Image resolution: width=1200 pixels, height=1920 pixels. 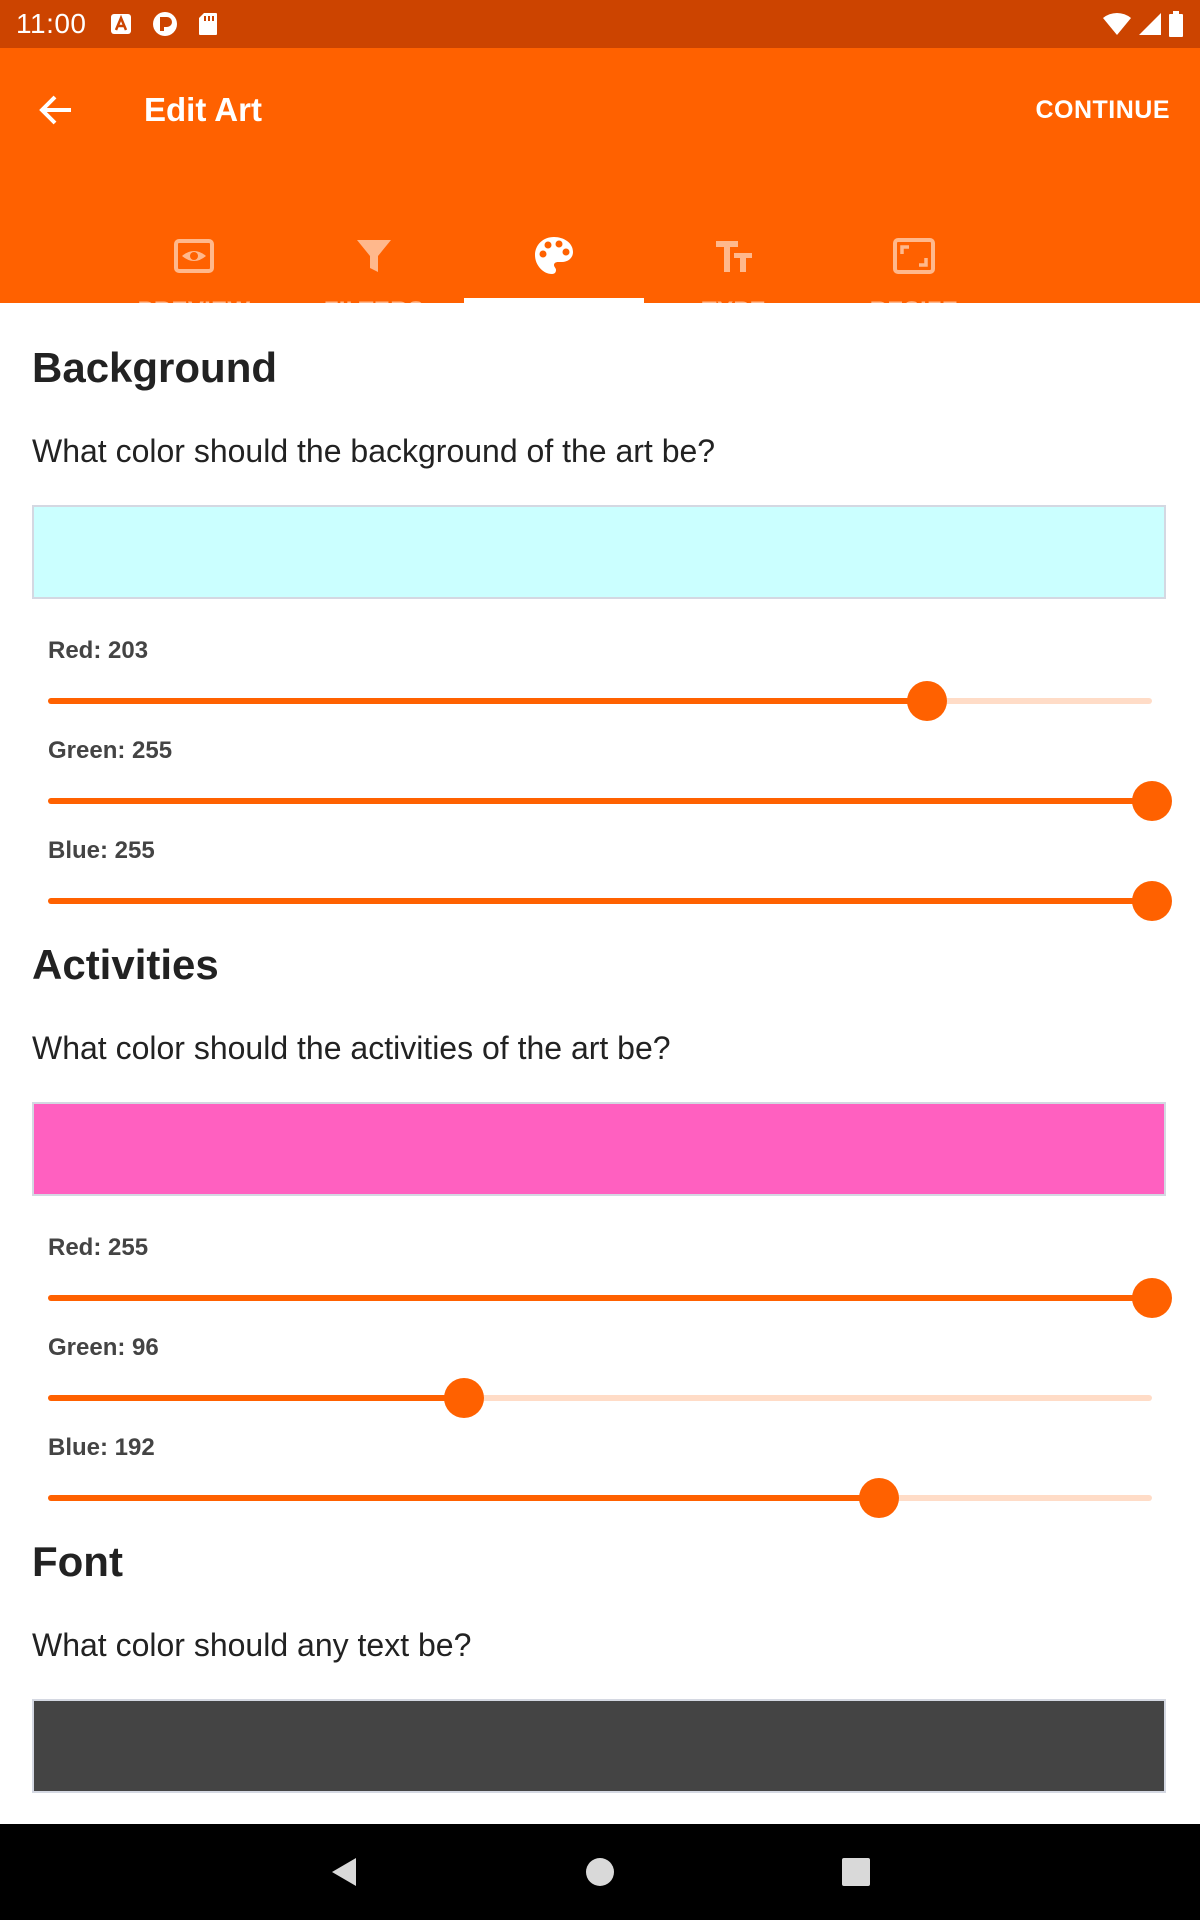 I want to click on continue-button: CONTINUE, so click(x=1102, y=110).